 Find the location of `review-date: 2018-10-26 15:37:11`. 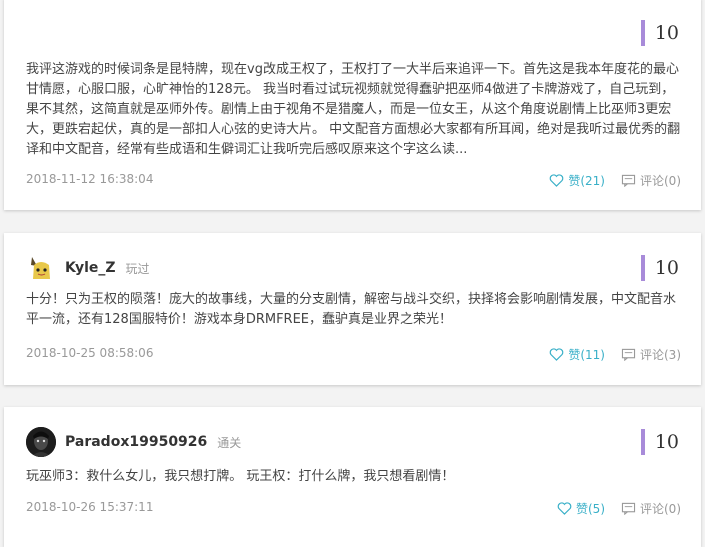

review-date: 2018-10-26 15:37:11 is located at coordinates (90, 507).